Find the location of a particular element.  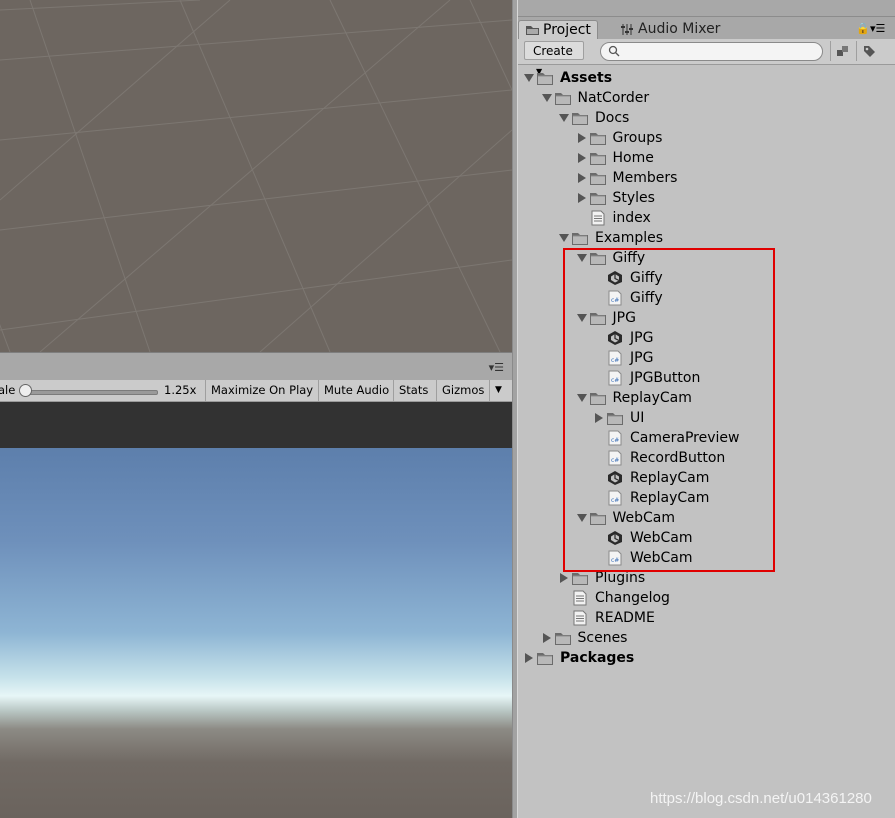

gizmos-dropdown-icon: ▼ is located at coordinates (498, 390).